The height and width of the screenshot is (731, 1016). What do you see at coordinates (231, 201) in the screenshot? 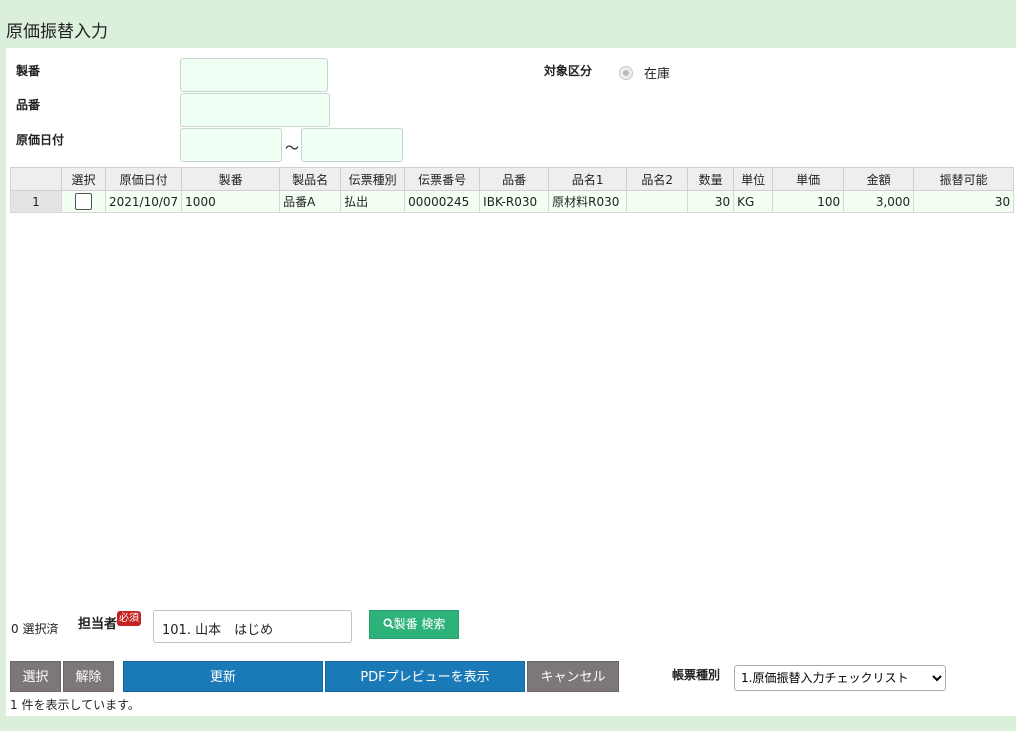
I see `cell-seiban: 1000` at bounding box center [231, 201].